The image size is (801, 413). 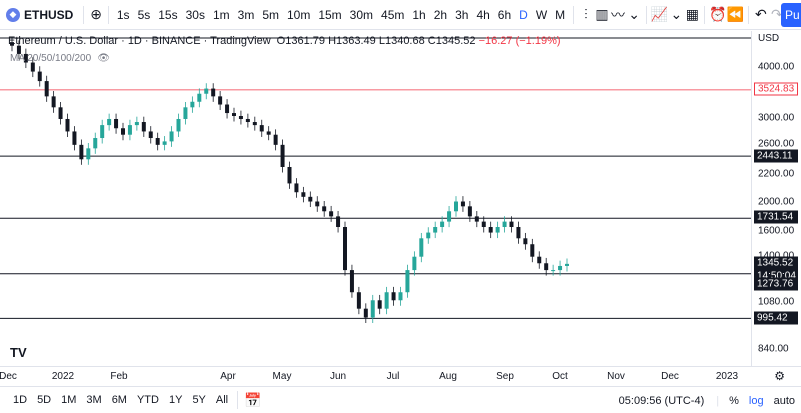 What do you see at coordinates (222, 400) in the screenshot?
I see `range-all: All` at bounding box center [222, 400].